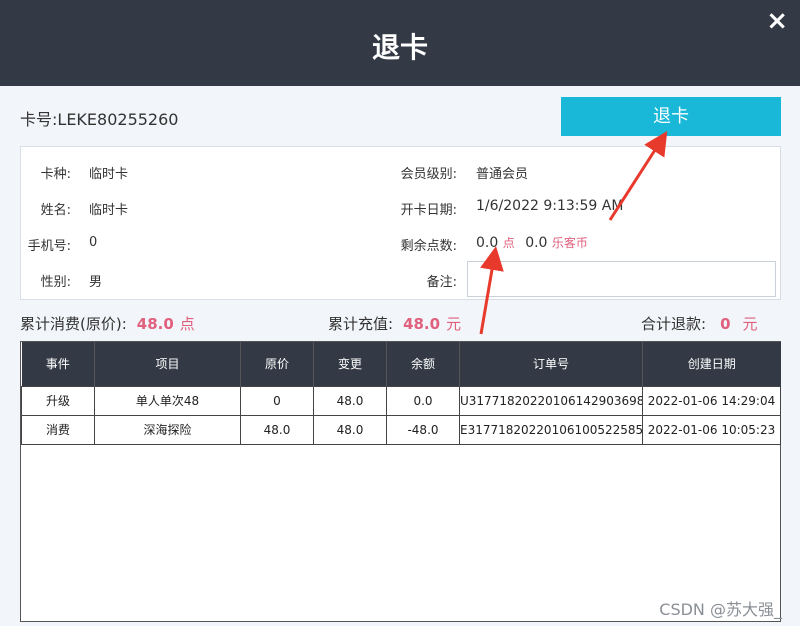  I want to click on col-header-created: 创建日期, so click(711, 364).